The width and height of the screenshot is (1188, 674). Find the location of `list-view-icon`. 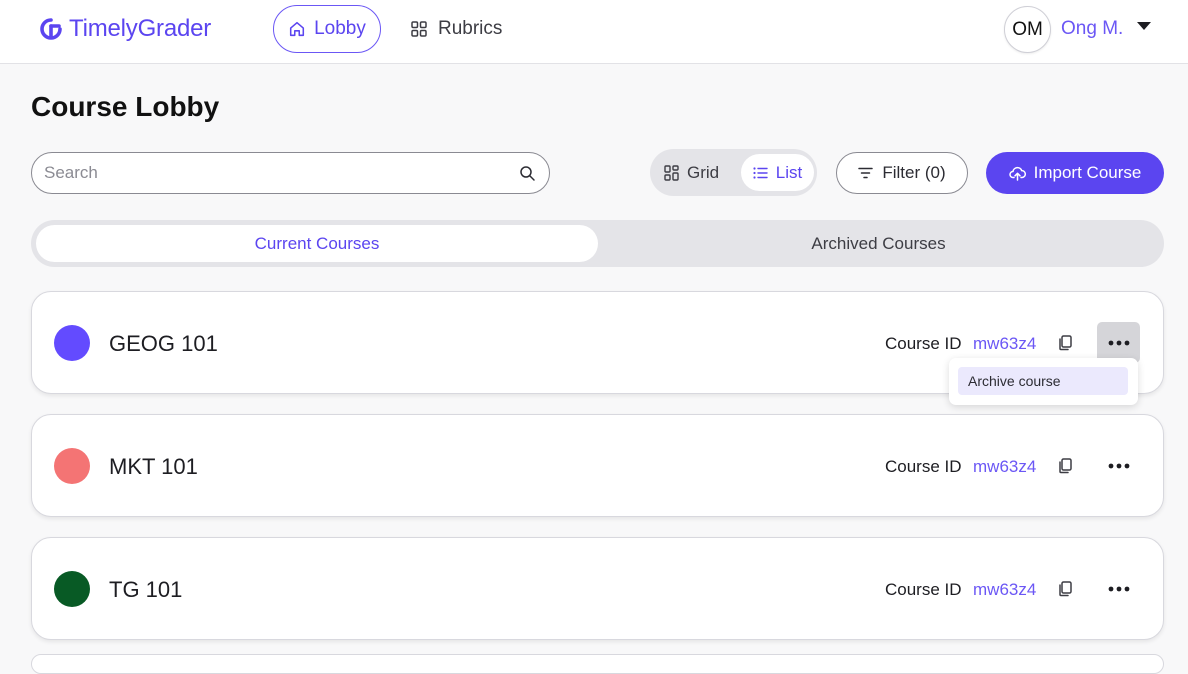

list-view-icon is located at coordinates (760, 172).